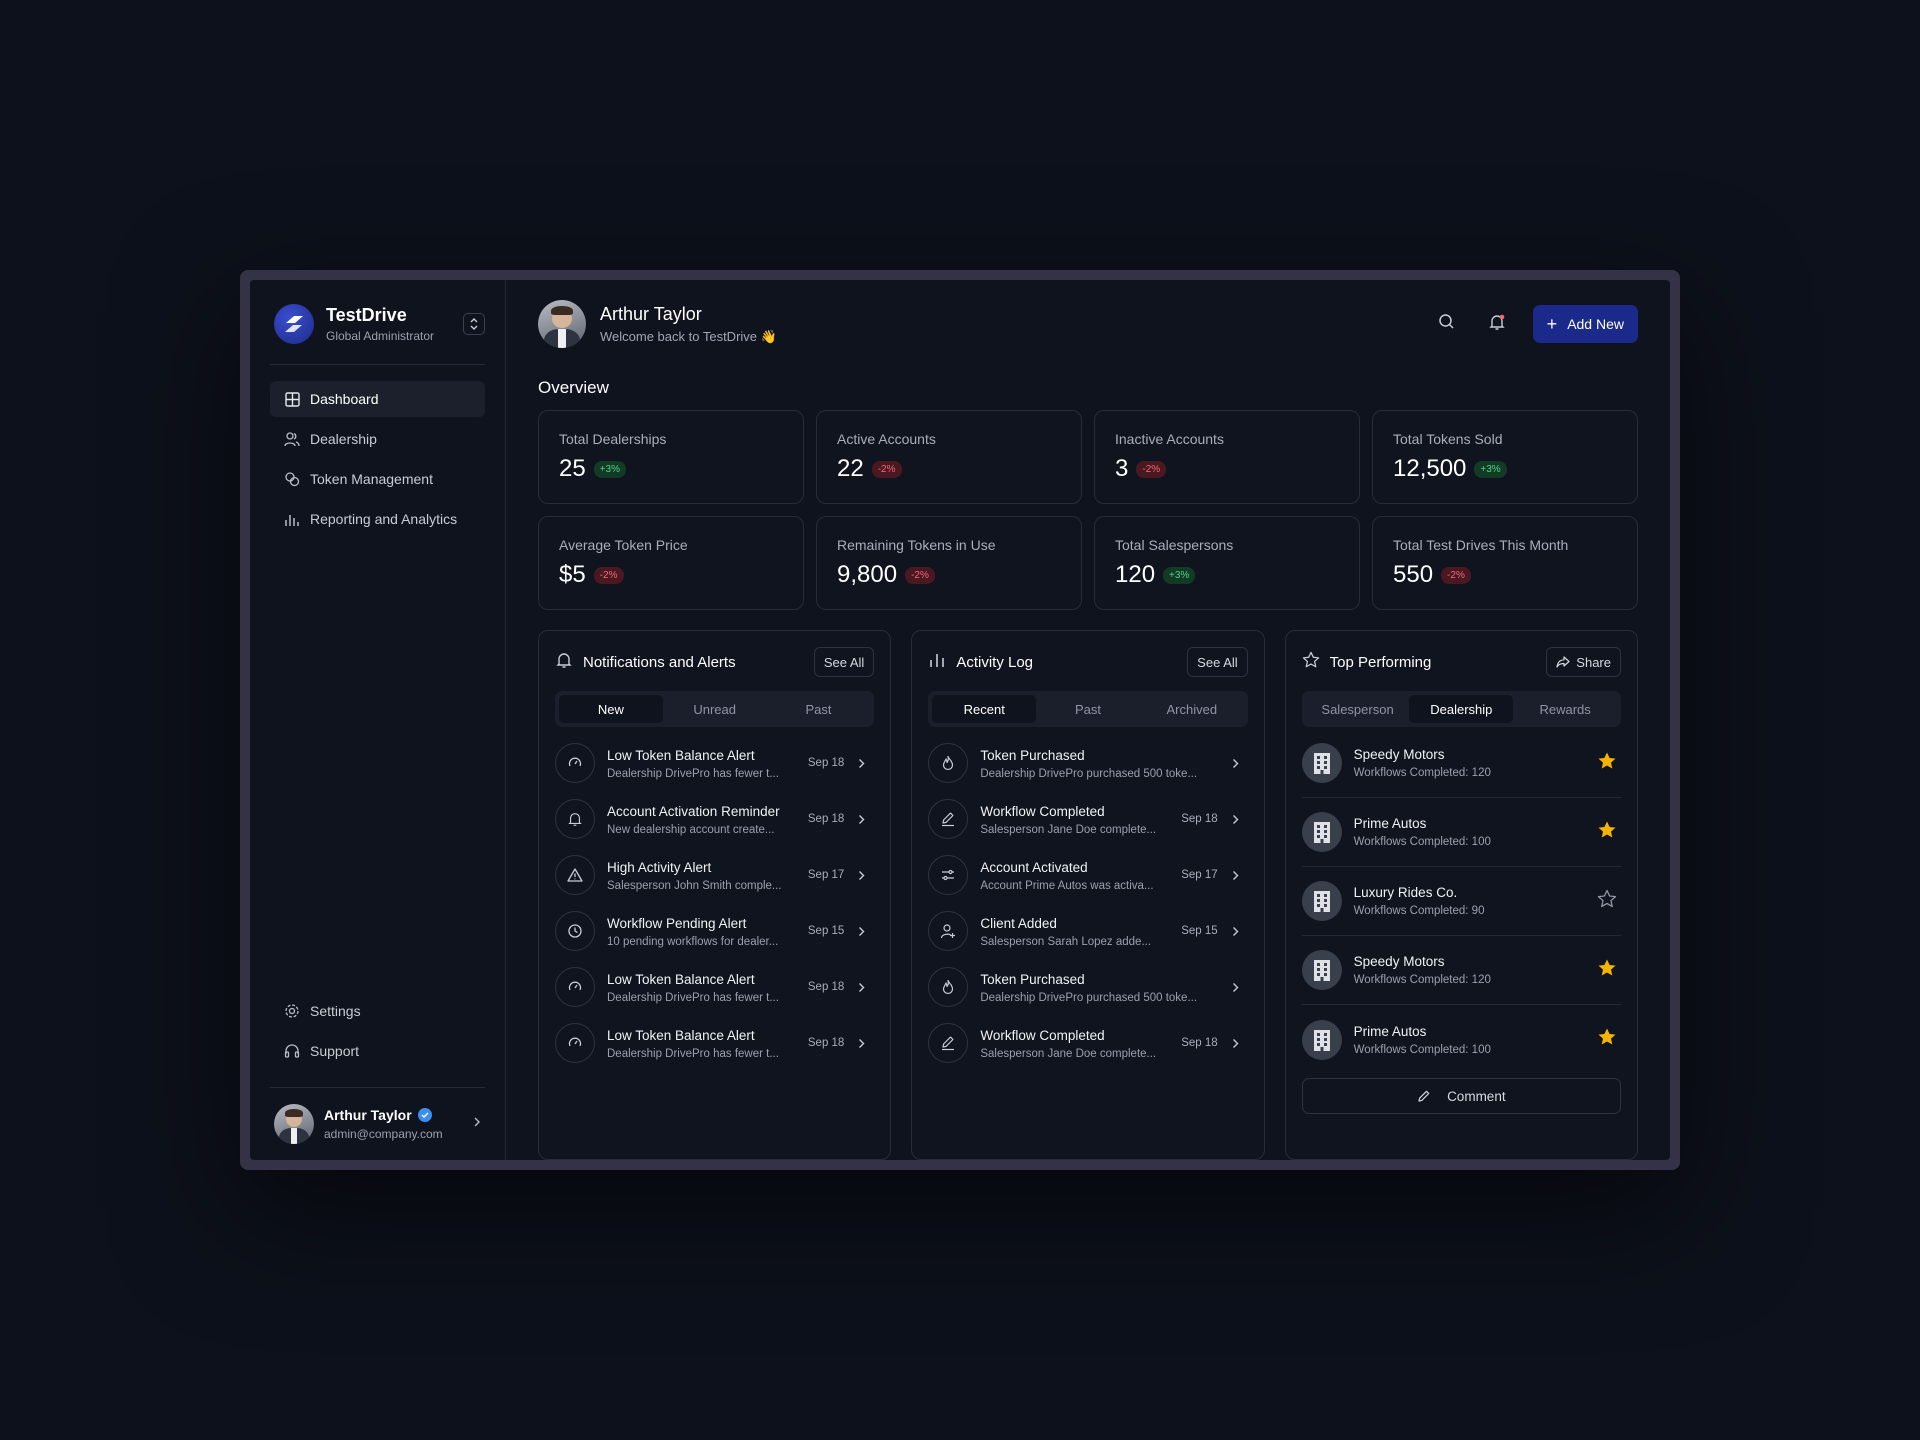 Image resolution: width=1920 pixels, height=1440 pixels. Describe the element at coordinates (611, 709) in the screenshot. I see `tab-new: New` at that location.